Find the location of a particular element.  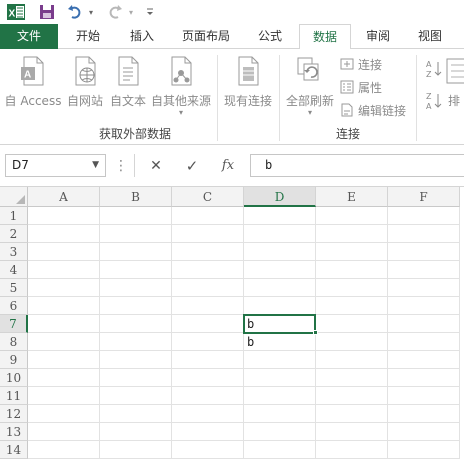

cell-f1 is located at coordinates (424, 216).